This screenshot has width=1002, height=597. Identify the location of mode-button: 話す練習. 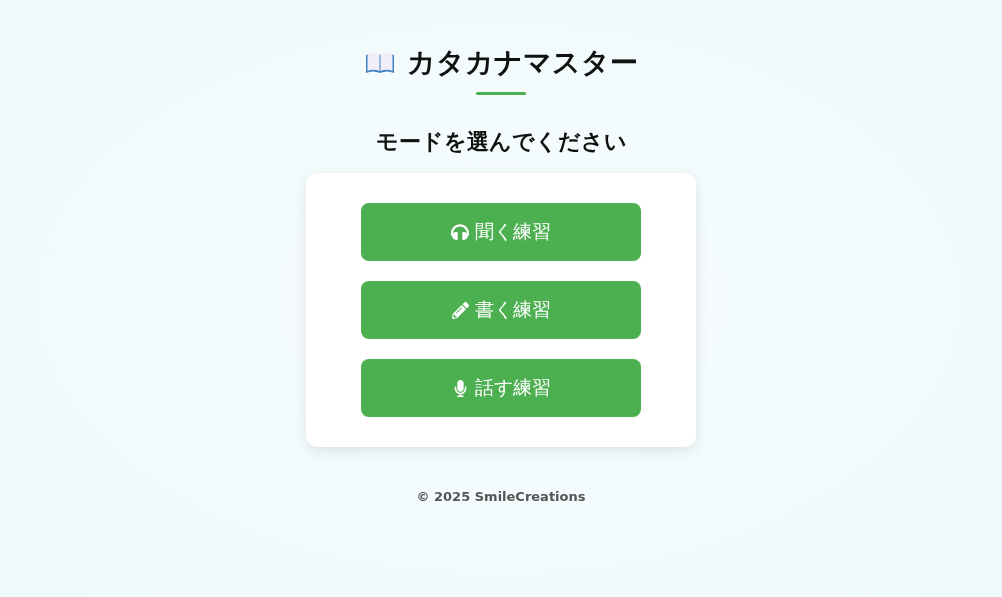
(501, 388).